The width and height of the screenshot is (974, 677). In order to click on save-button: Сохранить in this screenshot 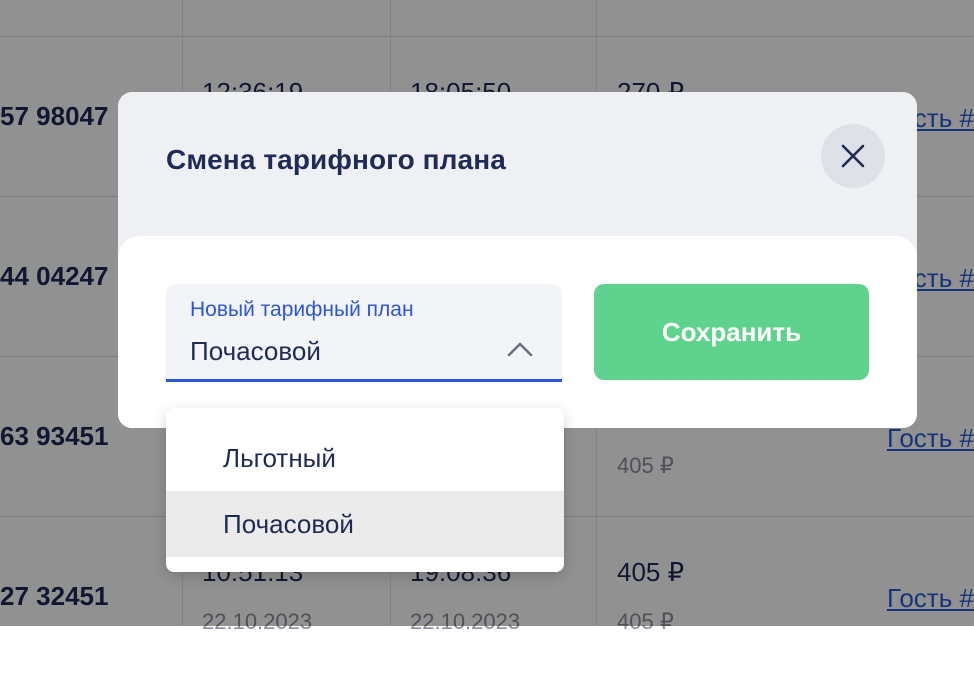, I will do `click(731, 332)`.